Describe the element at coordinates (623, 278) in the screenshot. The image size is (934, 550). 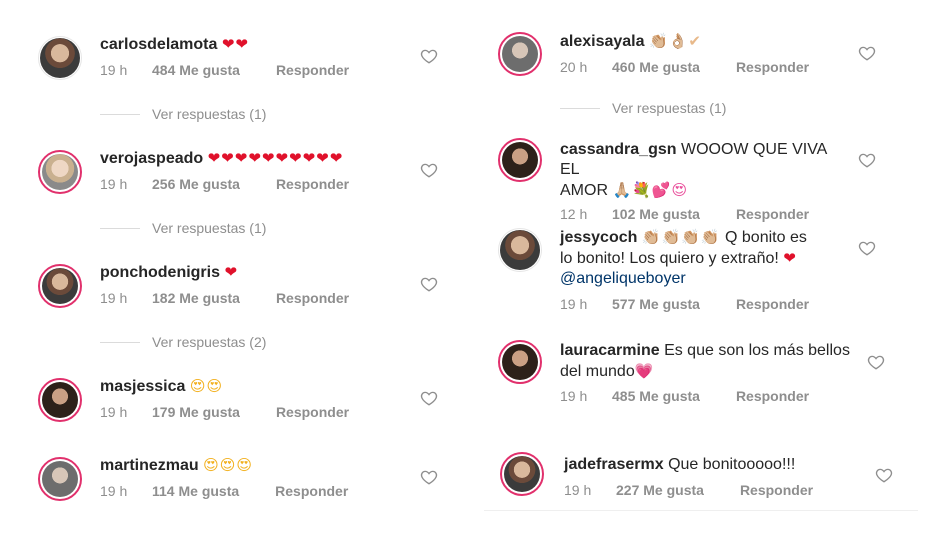
I see `mention-link: @angeliqueboyer` at that location.